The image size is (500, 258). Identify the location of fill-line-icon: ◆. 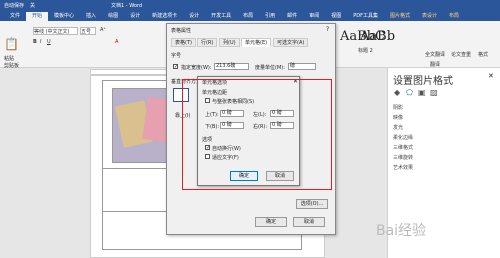
(397, 92).